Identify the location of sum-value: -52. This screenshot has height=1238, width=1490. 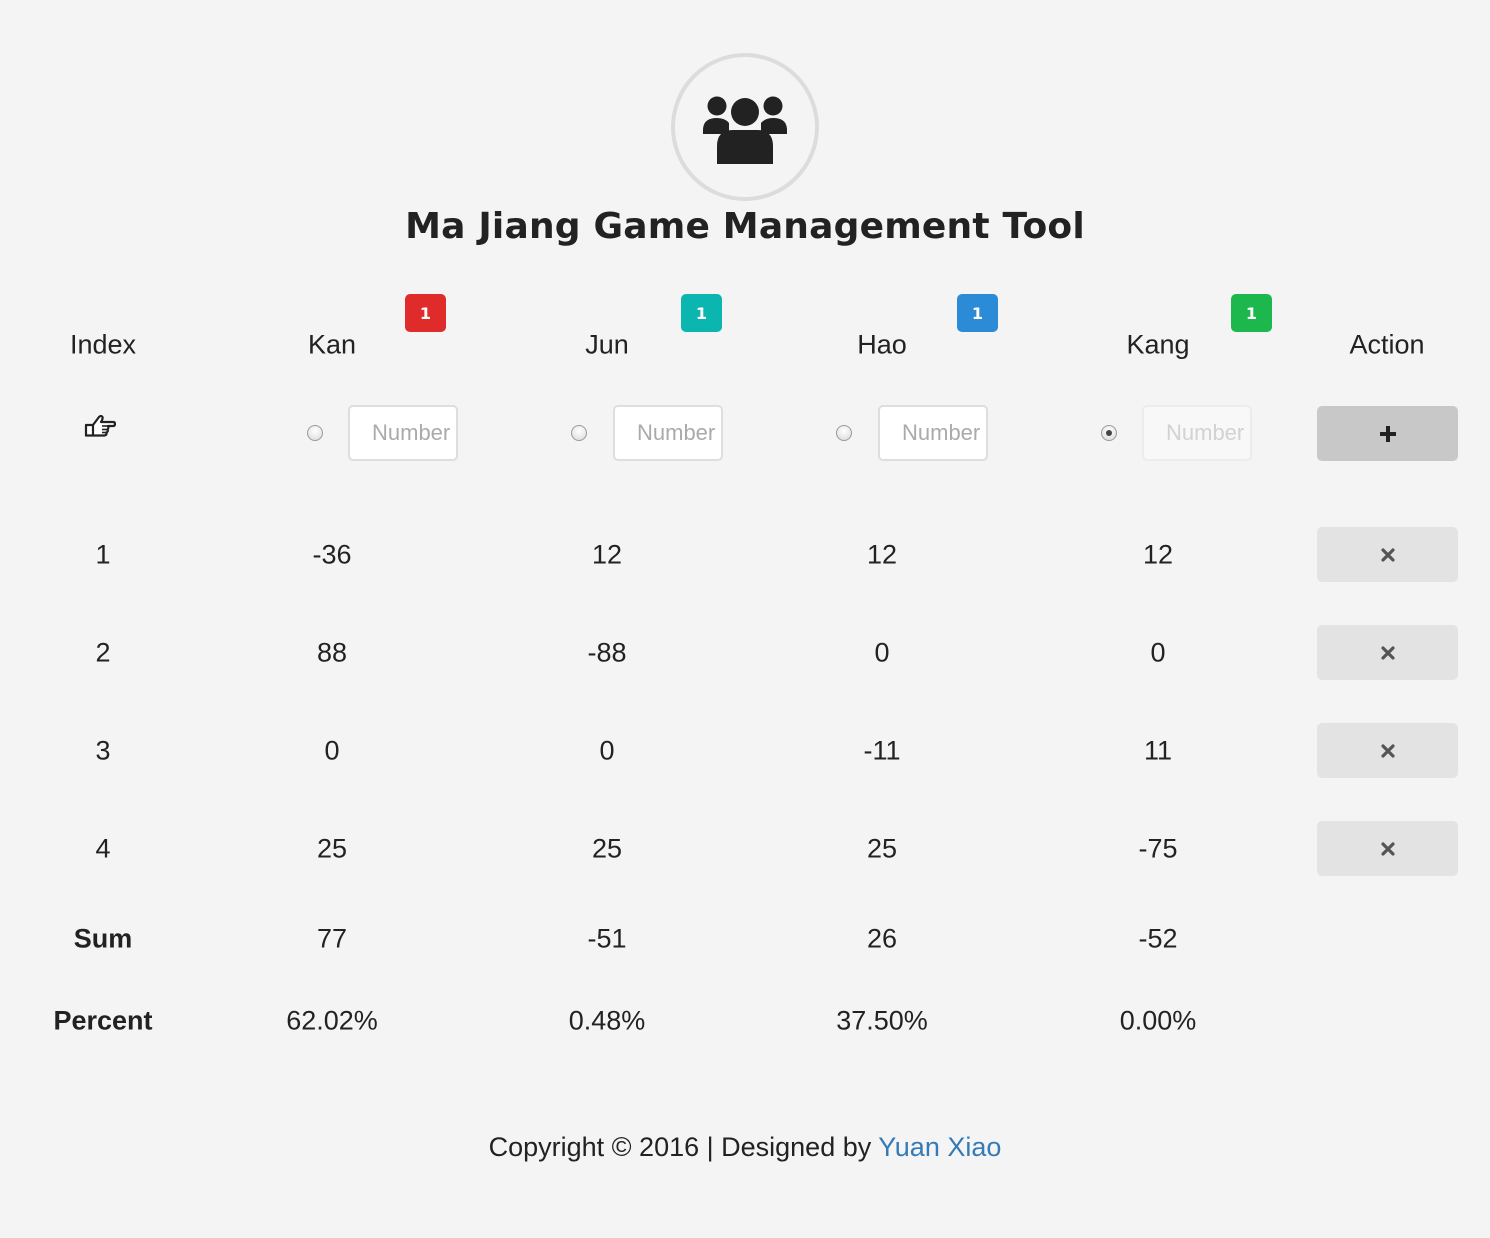
(1158, 938).